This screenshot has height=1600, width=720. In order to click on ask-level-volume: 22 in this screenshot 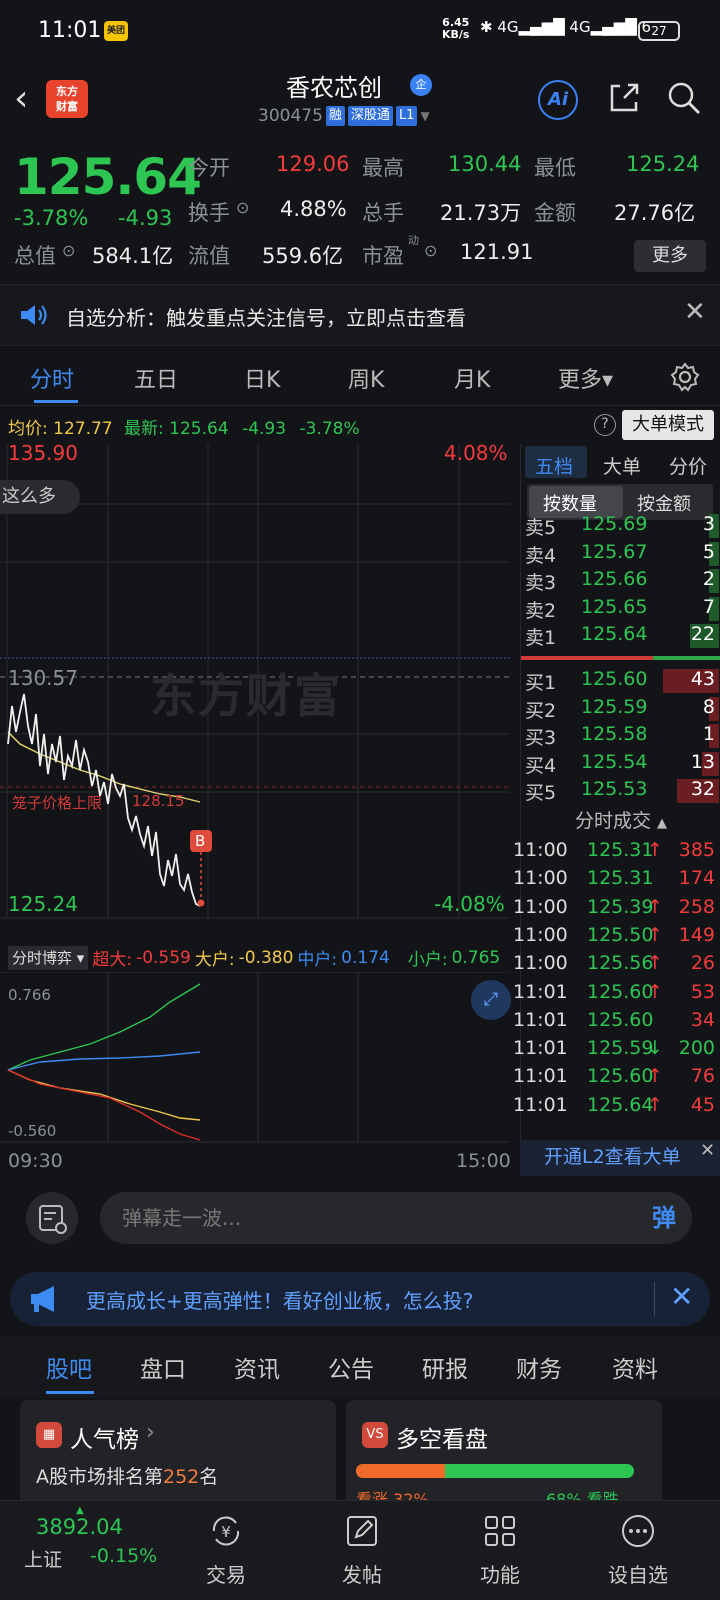, I will do `click(702, 634)`.